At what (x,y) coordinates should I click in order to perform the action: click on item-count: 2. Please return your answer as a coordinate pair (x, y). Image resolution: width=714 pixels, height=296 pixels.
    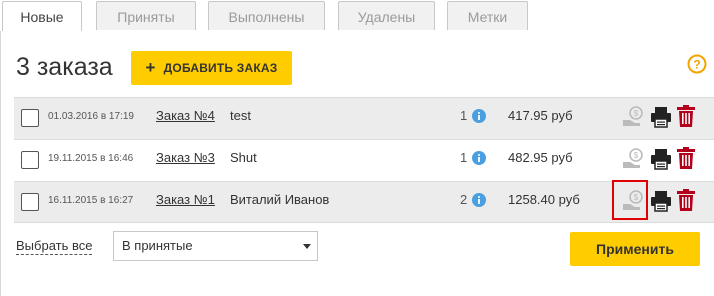
    Looking at the image, I should click on (464, 199).